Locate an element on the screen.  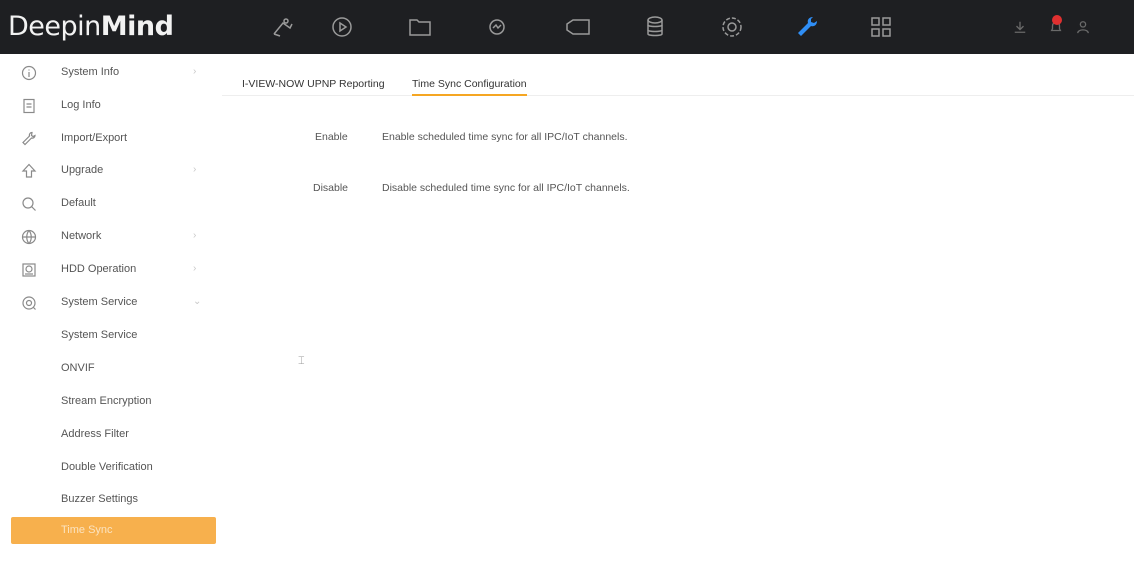
sidebar-subitem-label: Address Filter is located at coordinates (95, 434).